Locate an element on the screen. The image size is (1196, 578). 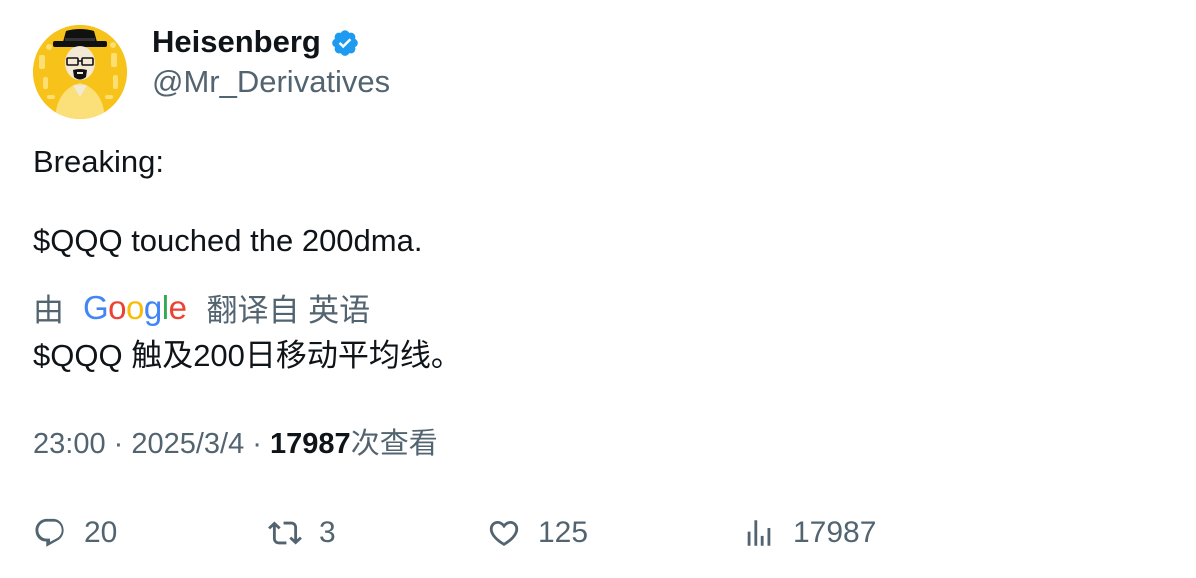
views-count: 17987 is located at coordinates (310, 444).